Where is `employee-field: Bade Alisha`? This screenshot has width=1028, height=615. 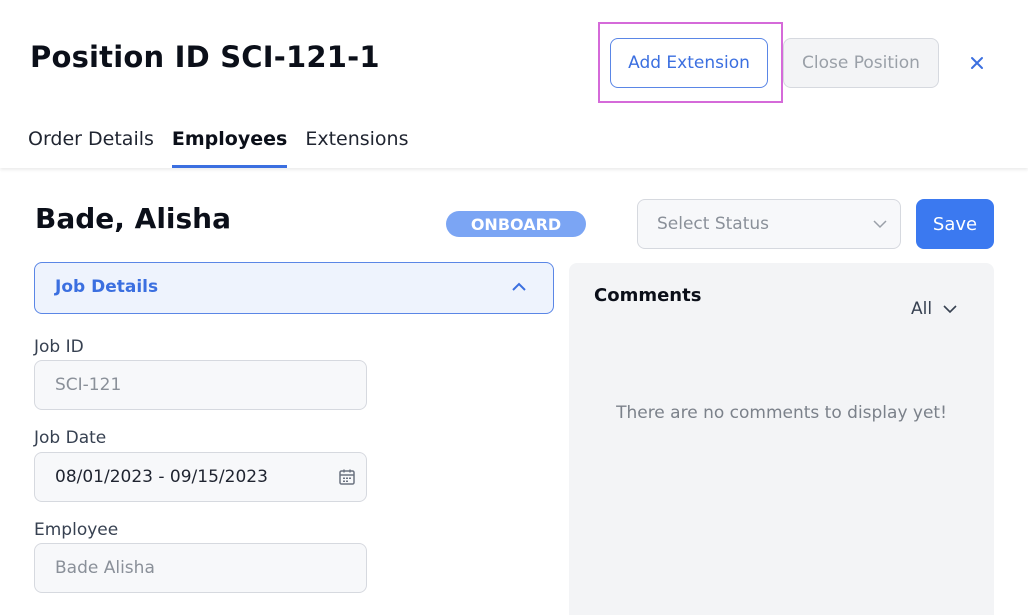 employee-field: Bade Alisha is located at coordinates (200, 568).